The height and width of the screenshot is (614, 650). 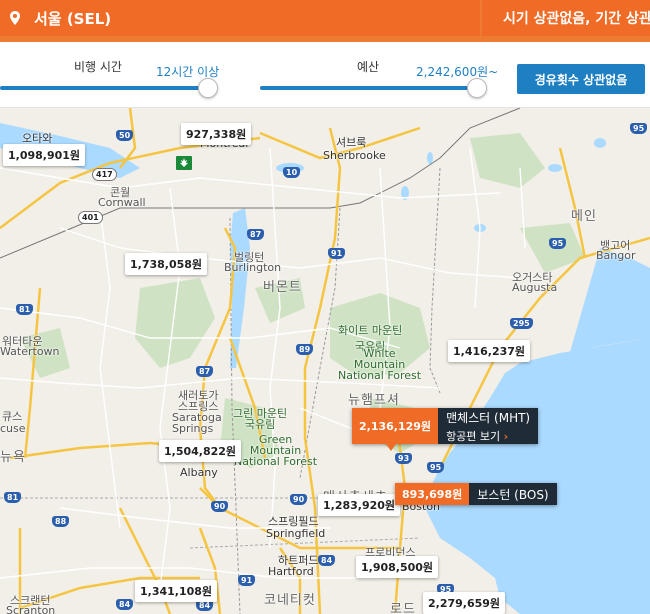 I want to click on highway-shield-icon: 295, so click(x=521, y=323).